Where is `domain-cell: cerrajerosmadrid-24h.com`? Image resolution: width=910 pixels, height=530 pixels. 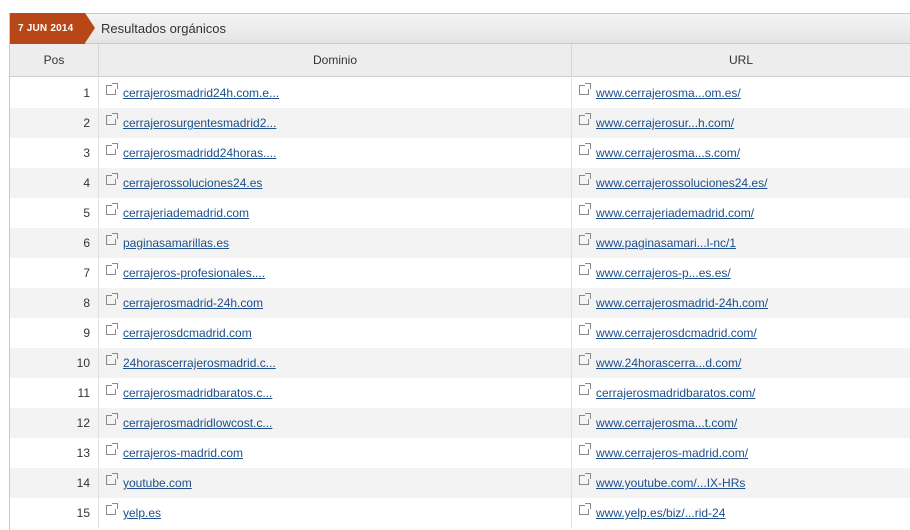 domain-cell: cerrajerosmadrid-24h.com is located at coordinates (334, 303).